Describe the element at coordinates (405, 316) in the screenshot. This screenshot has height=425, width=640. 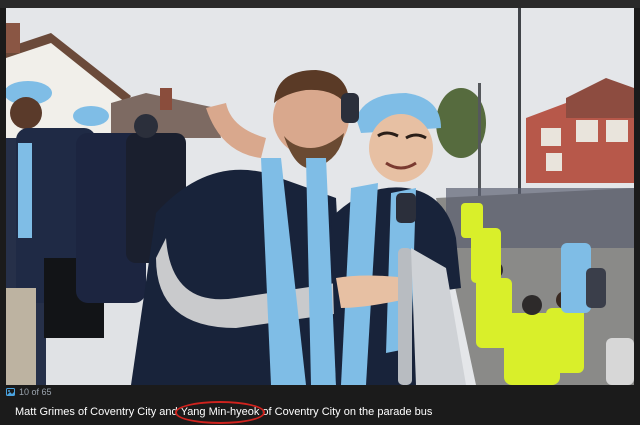
I see `bus-rail` at that location.